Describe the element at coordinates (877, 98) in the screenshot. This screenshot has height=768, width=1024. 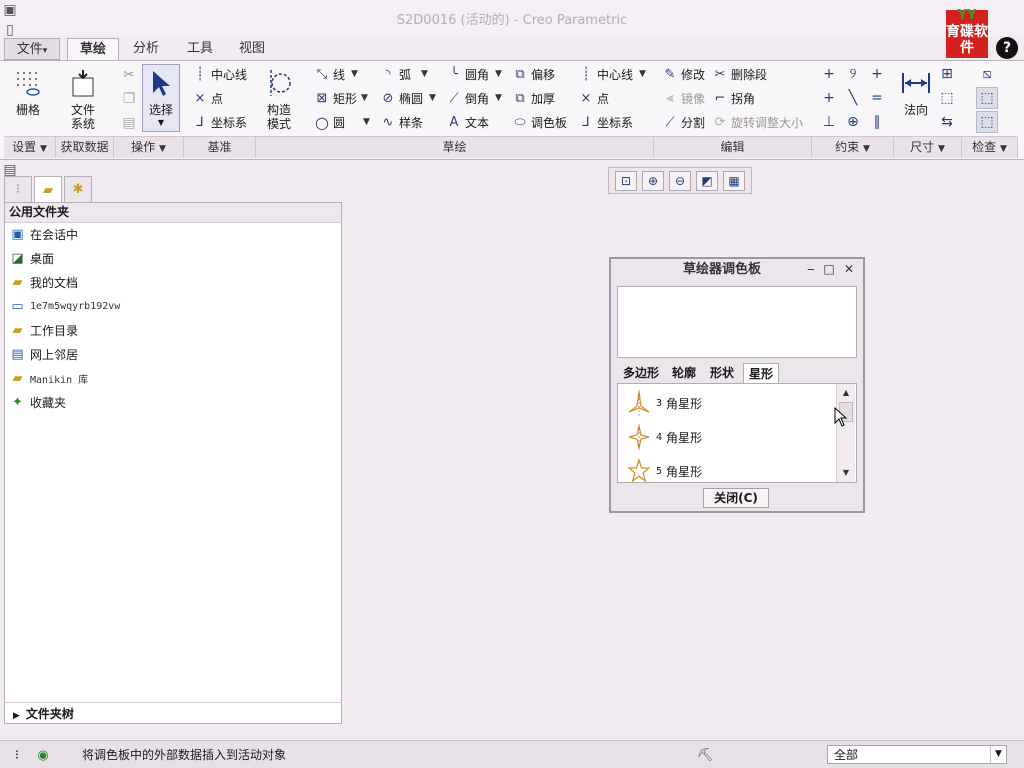
I see `equal-constraint-icon: =` at that location.